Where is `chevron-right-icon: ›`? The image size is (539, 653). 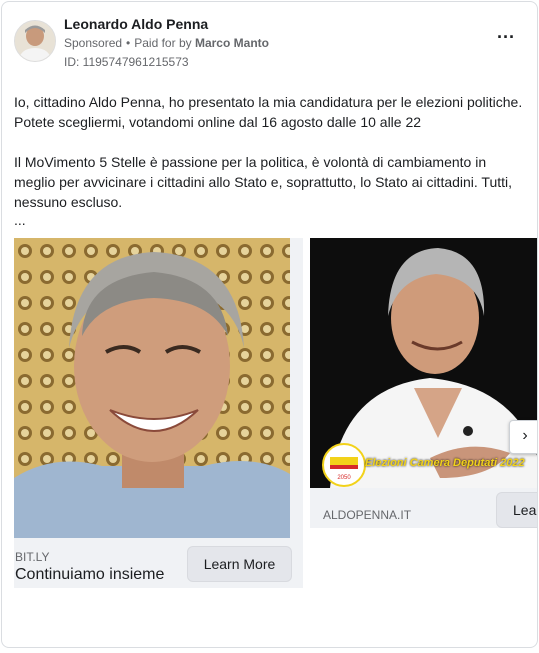 chevron-right-icon: › is located at coordinates (523, 437).